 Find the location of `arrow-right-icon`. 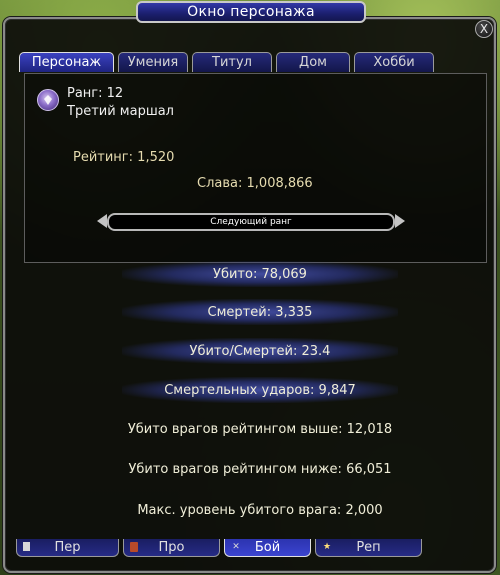

arrow-right-icon is located at coordinates (400, 221).